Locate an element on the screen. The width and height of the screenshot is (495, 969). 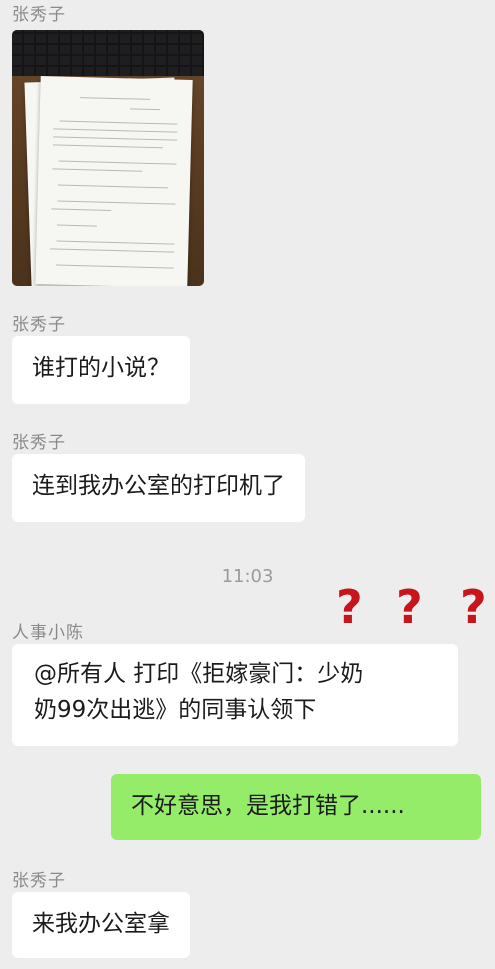
message-bubble: @所有人 打印《拒嫁豪门：少奶 奶99次出逃》的同事认领下 is located at coordinates (235, 695).